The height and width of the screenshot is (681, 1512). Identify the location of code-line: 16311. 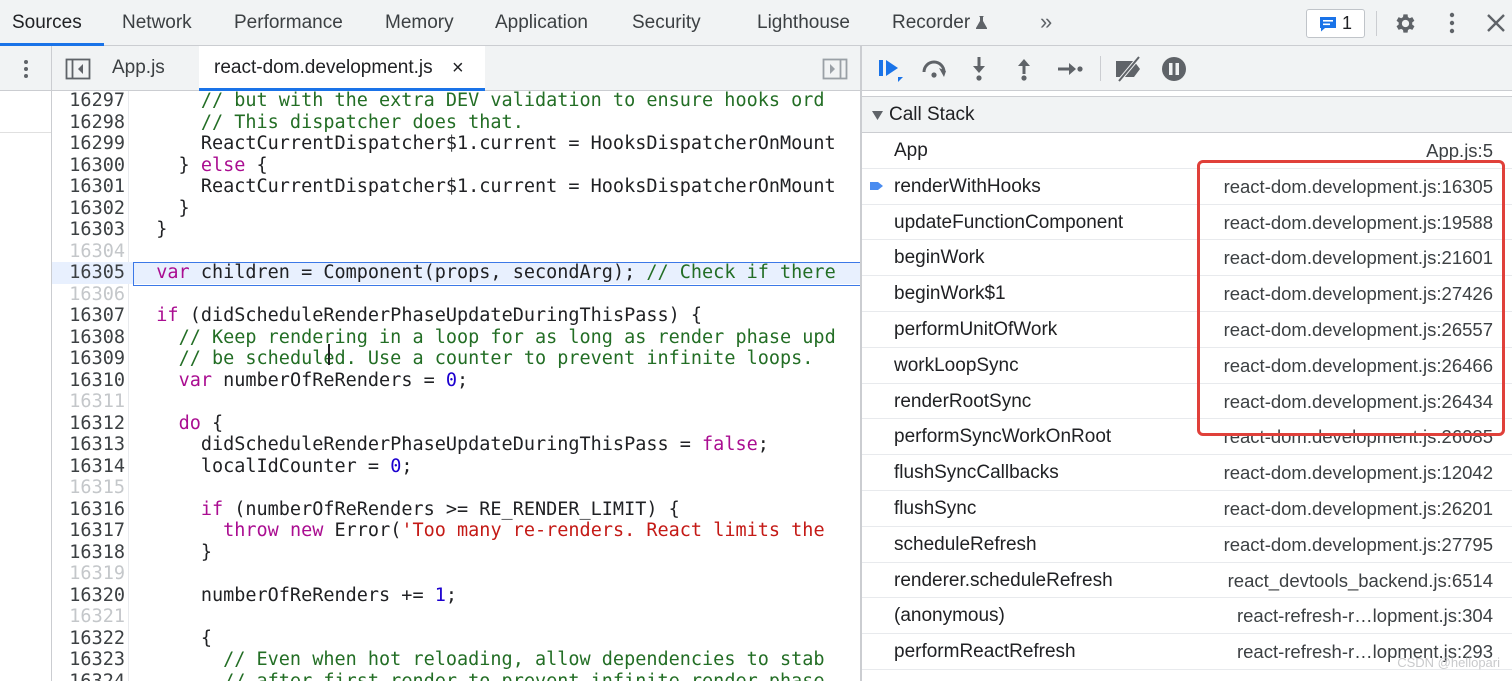
(456, 402).